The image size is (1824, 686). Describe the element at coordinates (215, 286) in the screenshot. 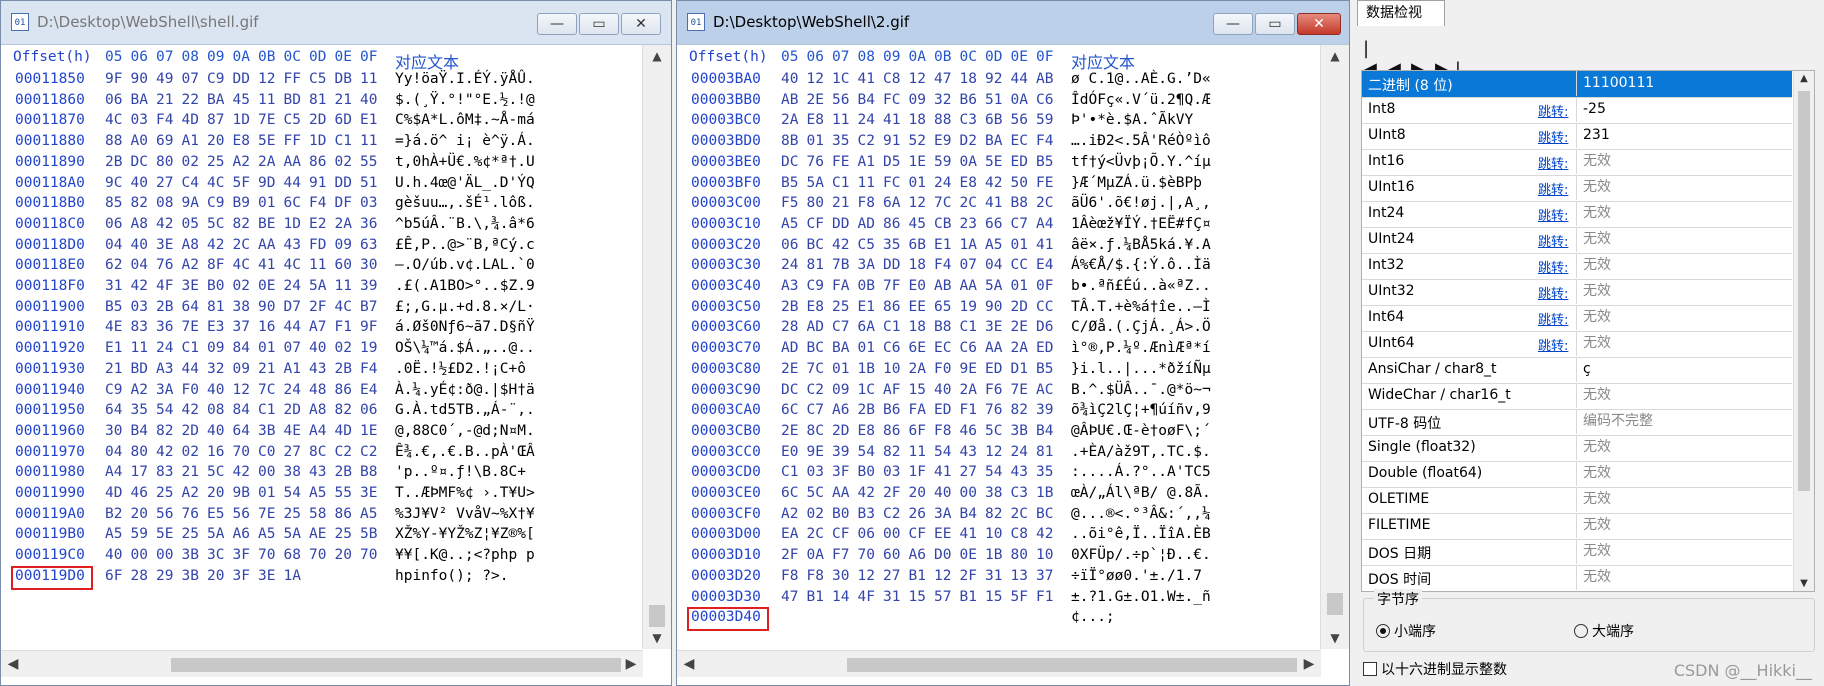

I see `hex-byte: B0` at that location.